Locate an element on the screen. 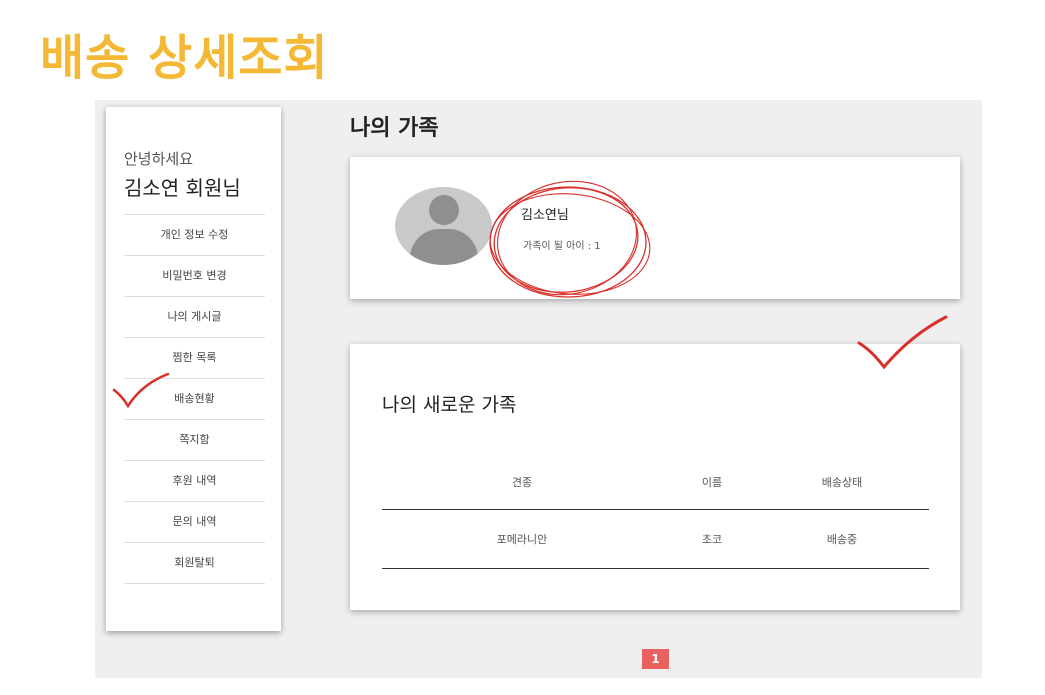 The image size is (1045, 695). family-count: 가족이 될 아이 : 1 is located at coordinates (562, 246).